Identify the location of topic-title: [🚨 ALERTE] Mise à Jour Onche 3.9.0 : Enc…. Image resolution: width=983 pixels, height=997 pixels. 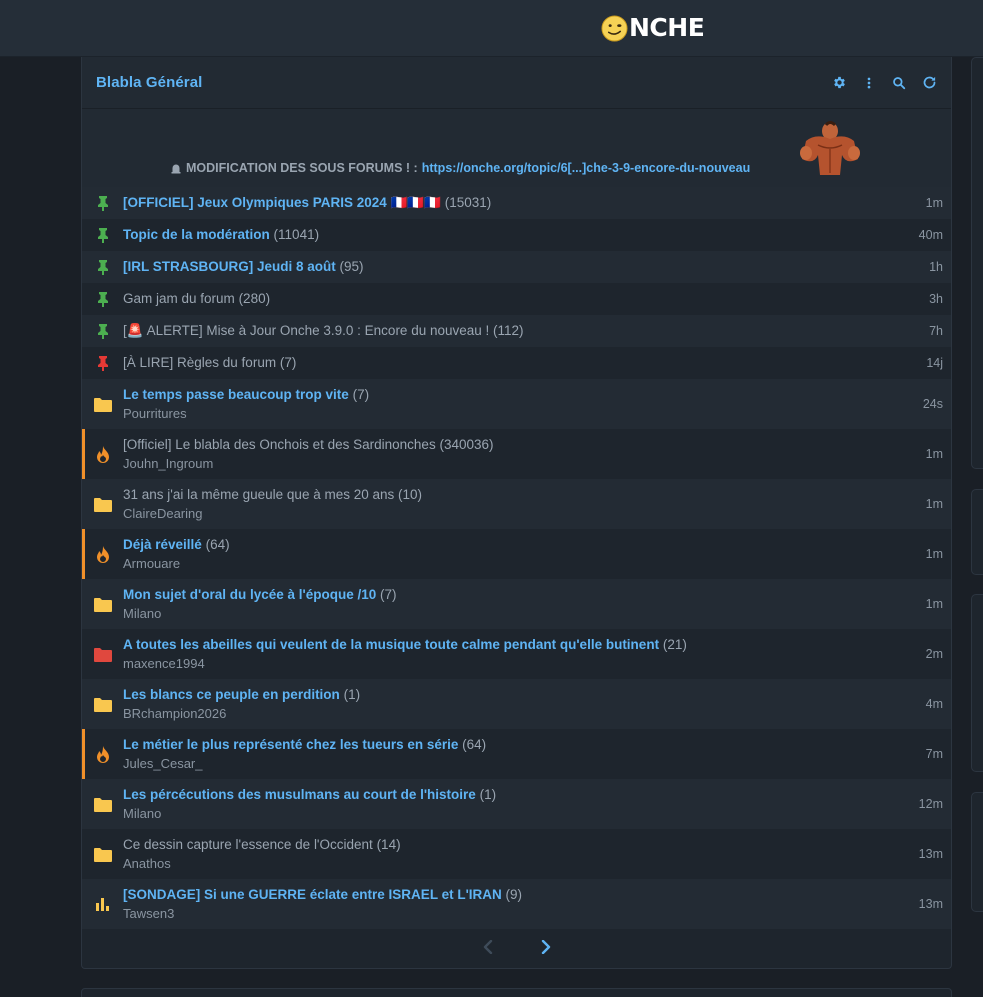
(306, 330).